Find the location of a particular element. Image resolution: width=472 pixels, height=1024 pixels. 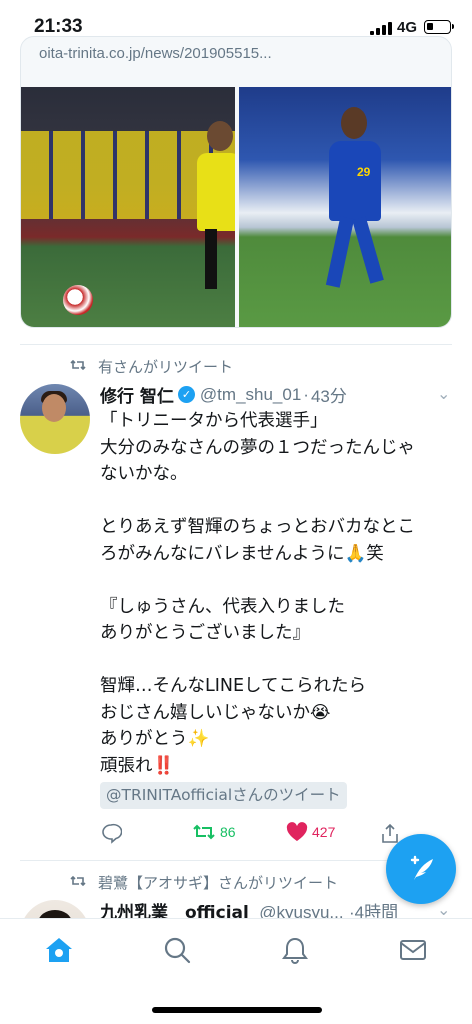

tweet-time: 43分 is located at coordinates (329, 394).